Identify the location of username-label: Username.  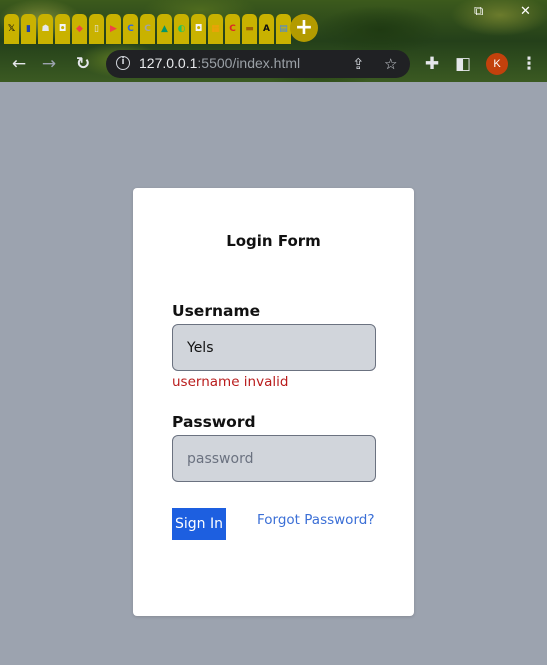
(216, 311).